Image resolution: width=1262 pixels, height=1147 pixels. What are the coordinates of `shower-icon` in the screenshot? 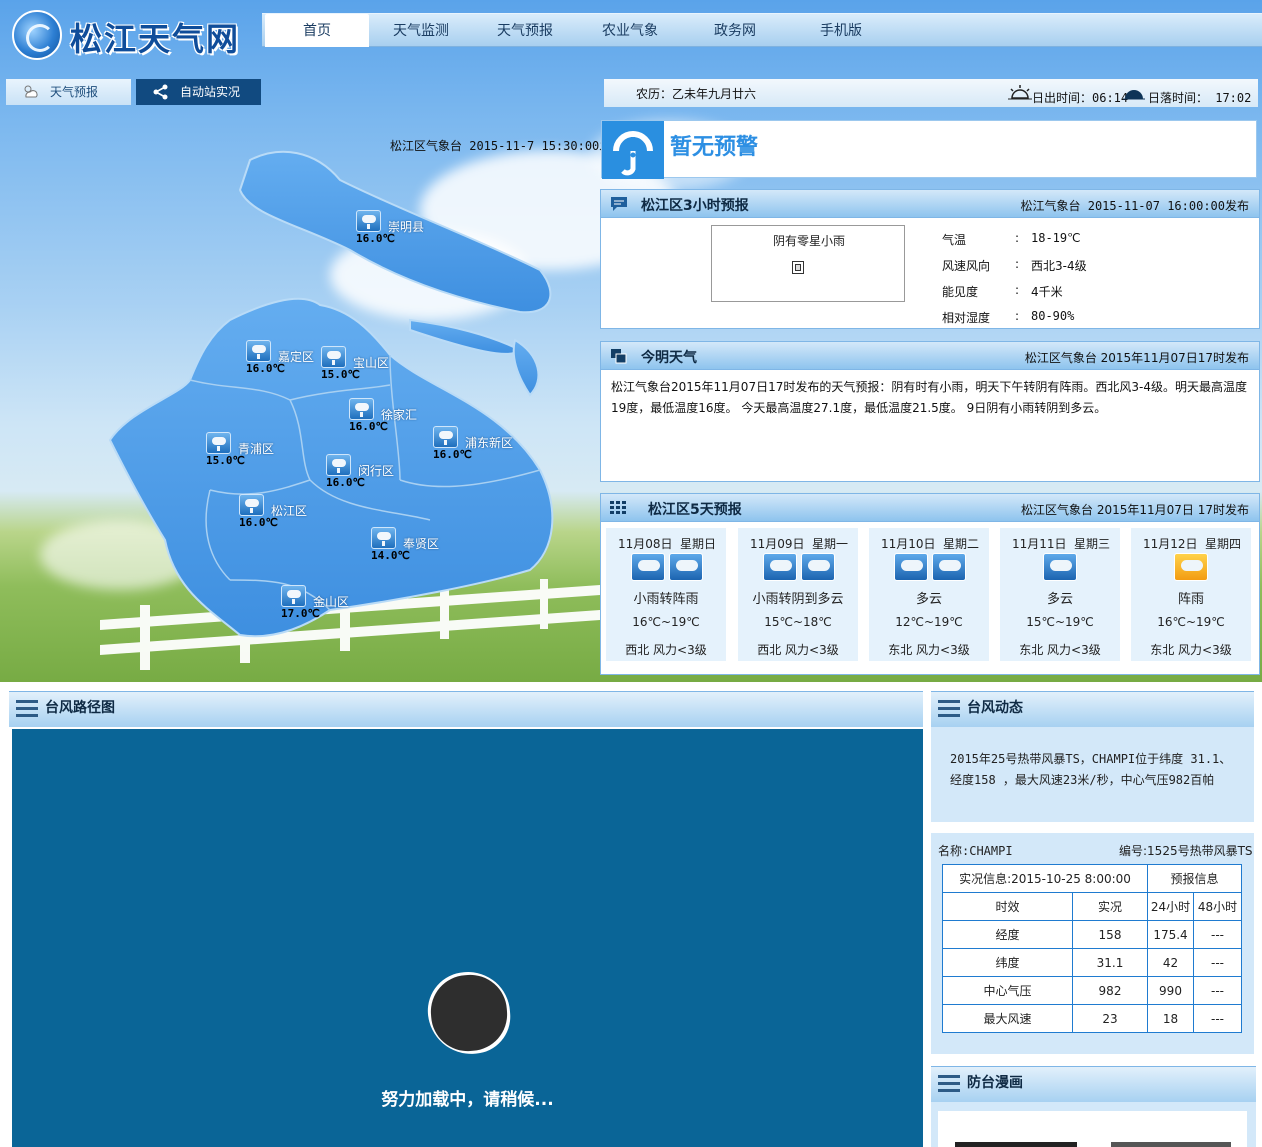 It's located at (1191, 567).